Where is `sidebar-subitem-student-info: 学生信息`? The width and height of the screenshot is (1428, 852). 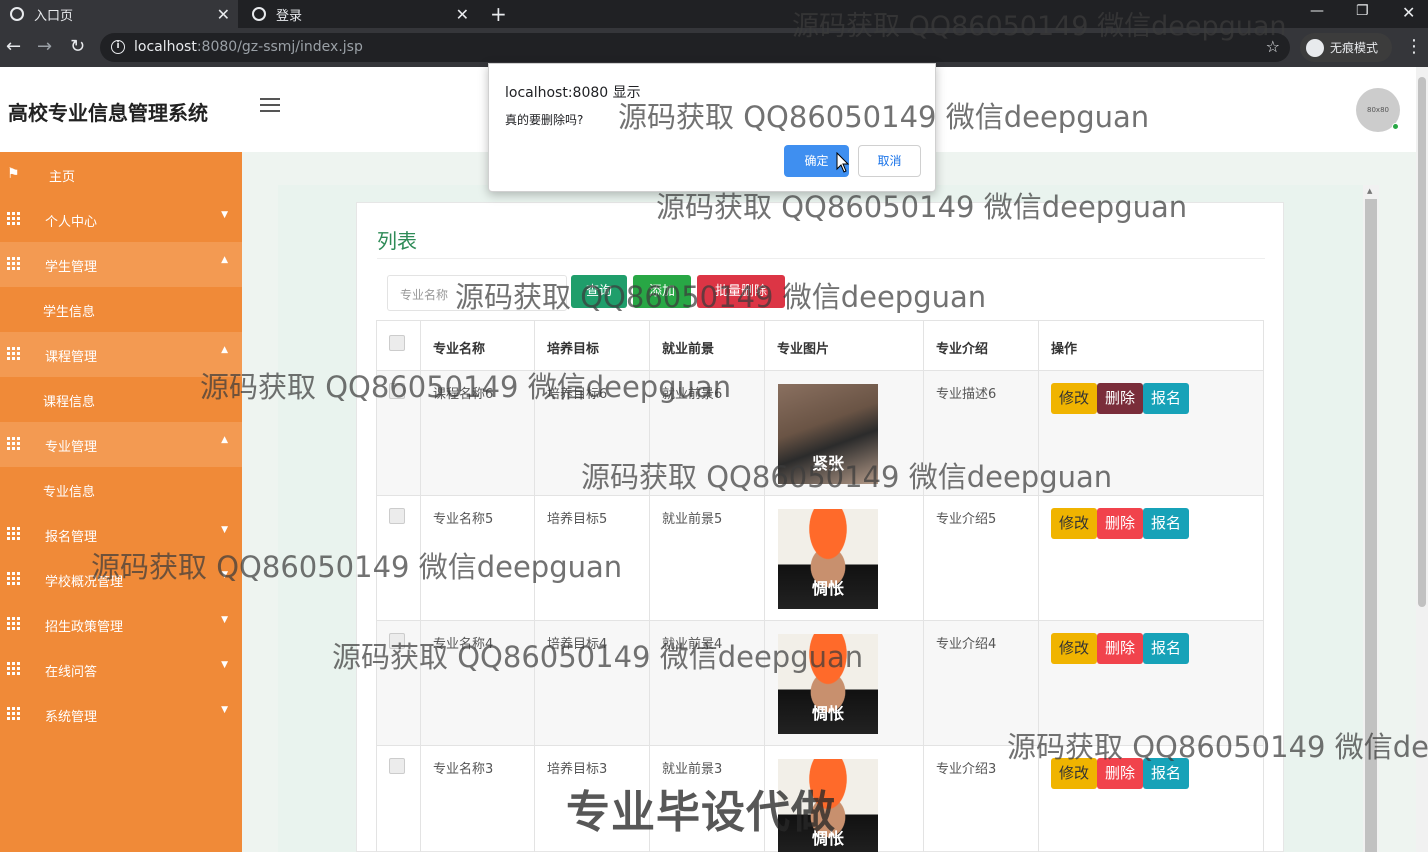
sidebar-subitem-student-info: 学生信息 is located at coordinates (121, 309).